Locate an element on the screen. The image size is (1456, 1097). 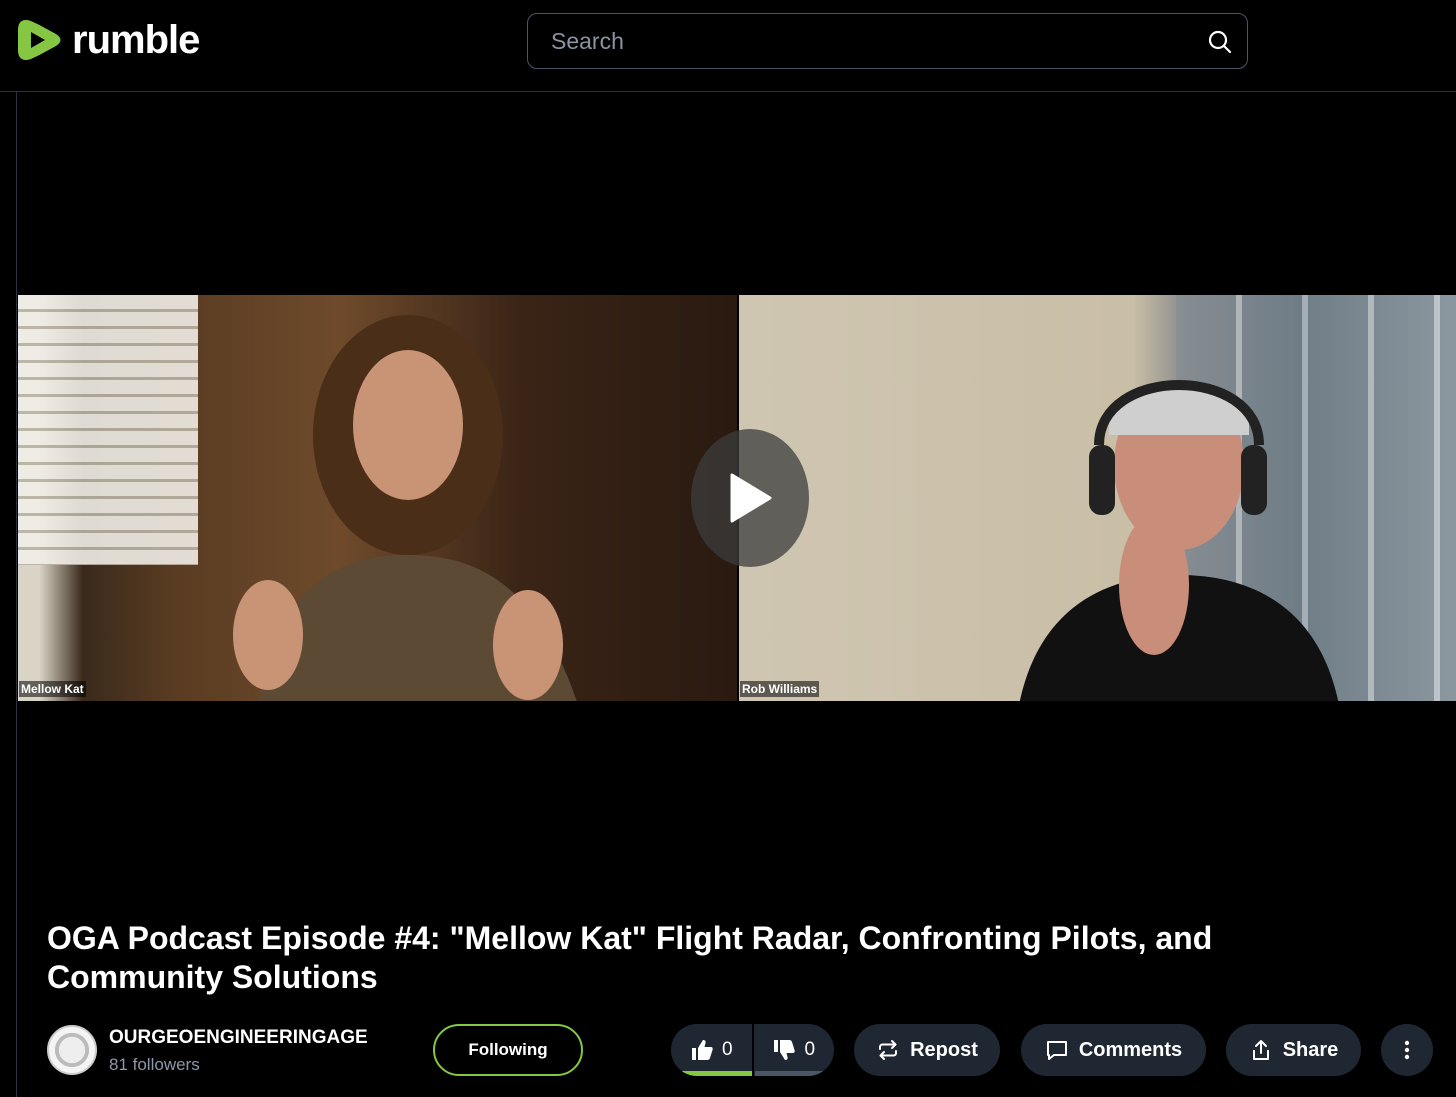
more-vertical-icon is located at coordinates (1407, 1050).